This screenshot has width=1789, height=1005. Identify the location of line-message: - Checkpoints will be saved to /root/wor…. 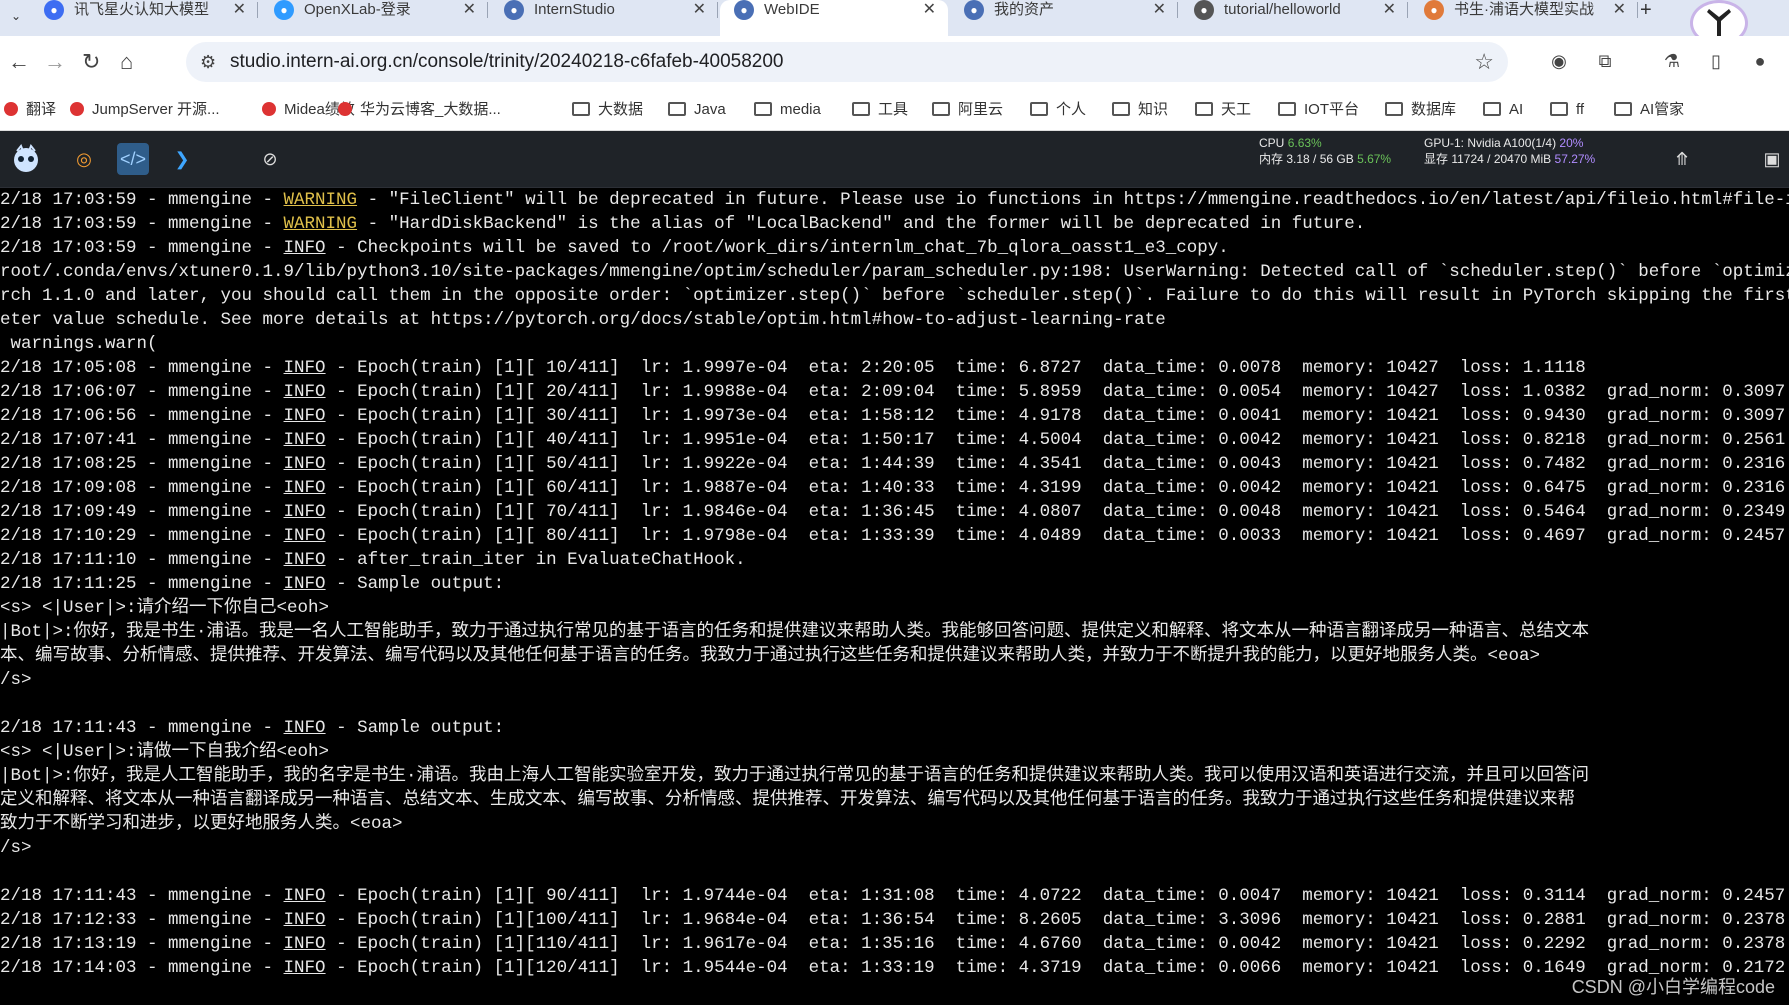
(777, 248).